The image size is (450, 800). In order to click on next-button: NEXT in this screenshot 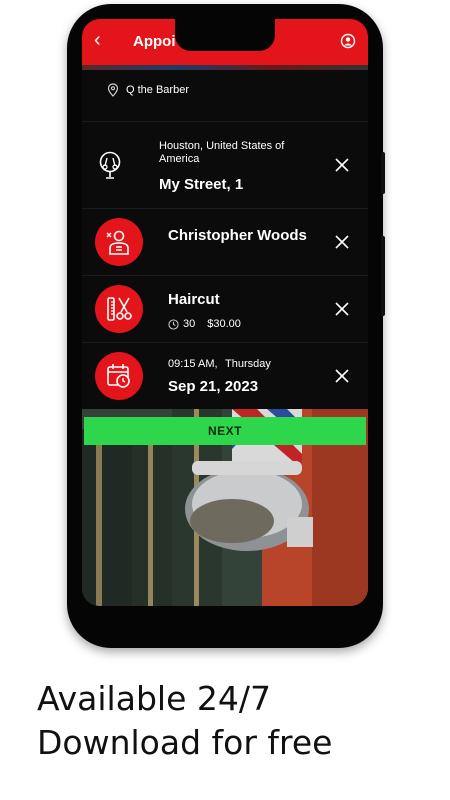, I will do `click(225, 431)`.